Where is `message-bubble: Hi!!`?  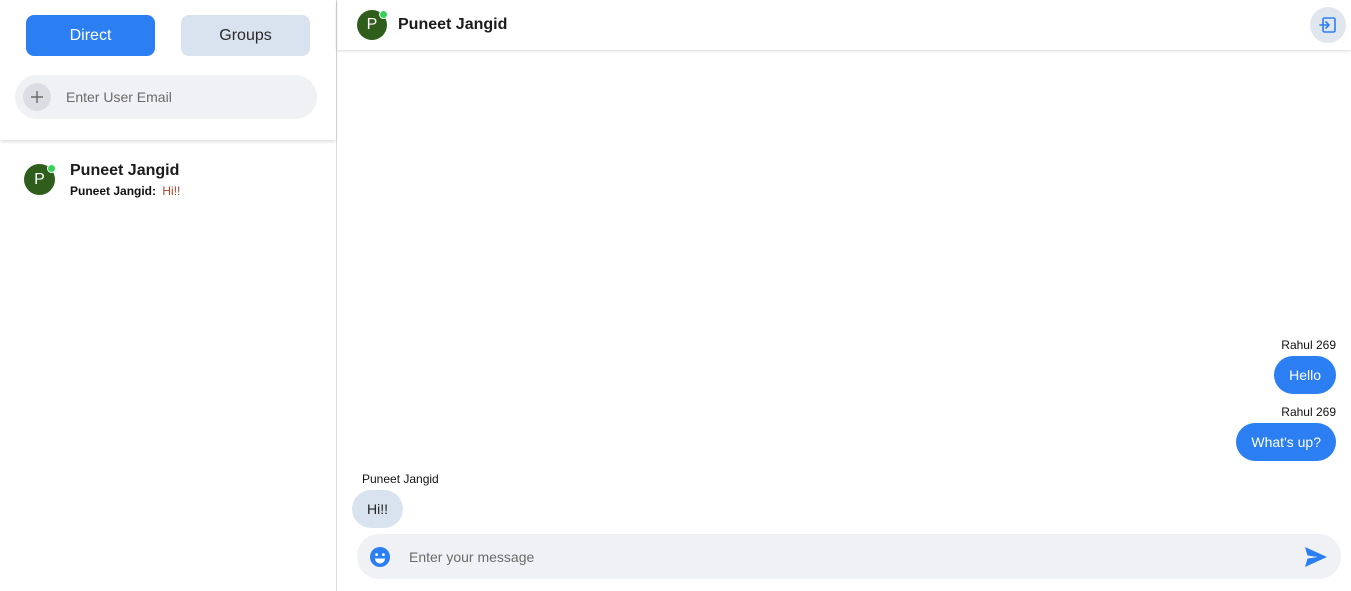 message-bubble: Hi!! is located at coordinates (377, 509).